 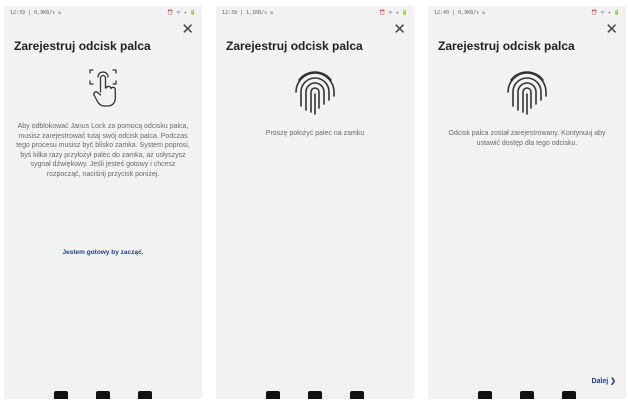 I want to click on finger-touch-icon, so click(x=103, y=88).